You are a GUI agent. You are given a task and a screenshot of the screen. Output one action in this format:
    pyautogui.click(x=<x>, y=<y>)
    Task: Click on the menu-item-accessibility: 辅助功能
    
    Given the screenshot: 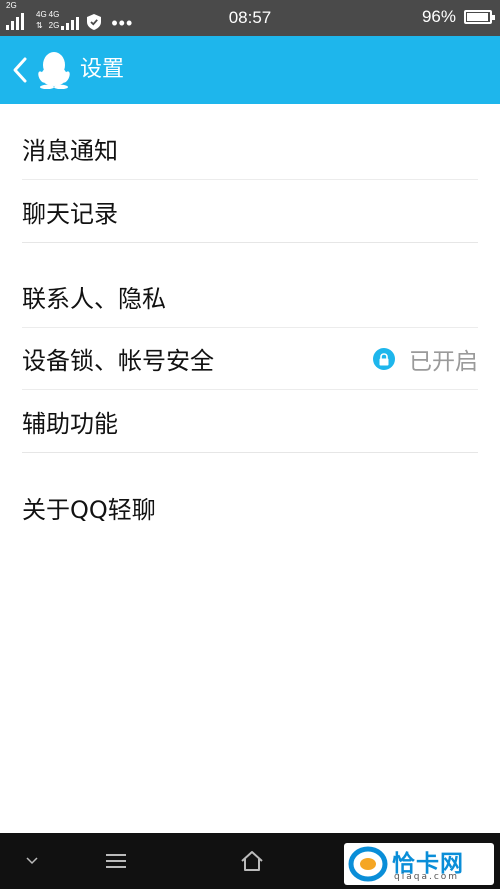 What is the action you would take?
    pyautogui.click(x=250, y=421)
    